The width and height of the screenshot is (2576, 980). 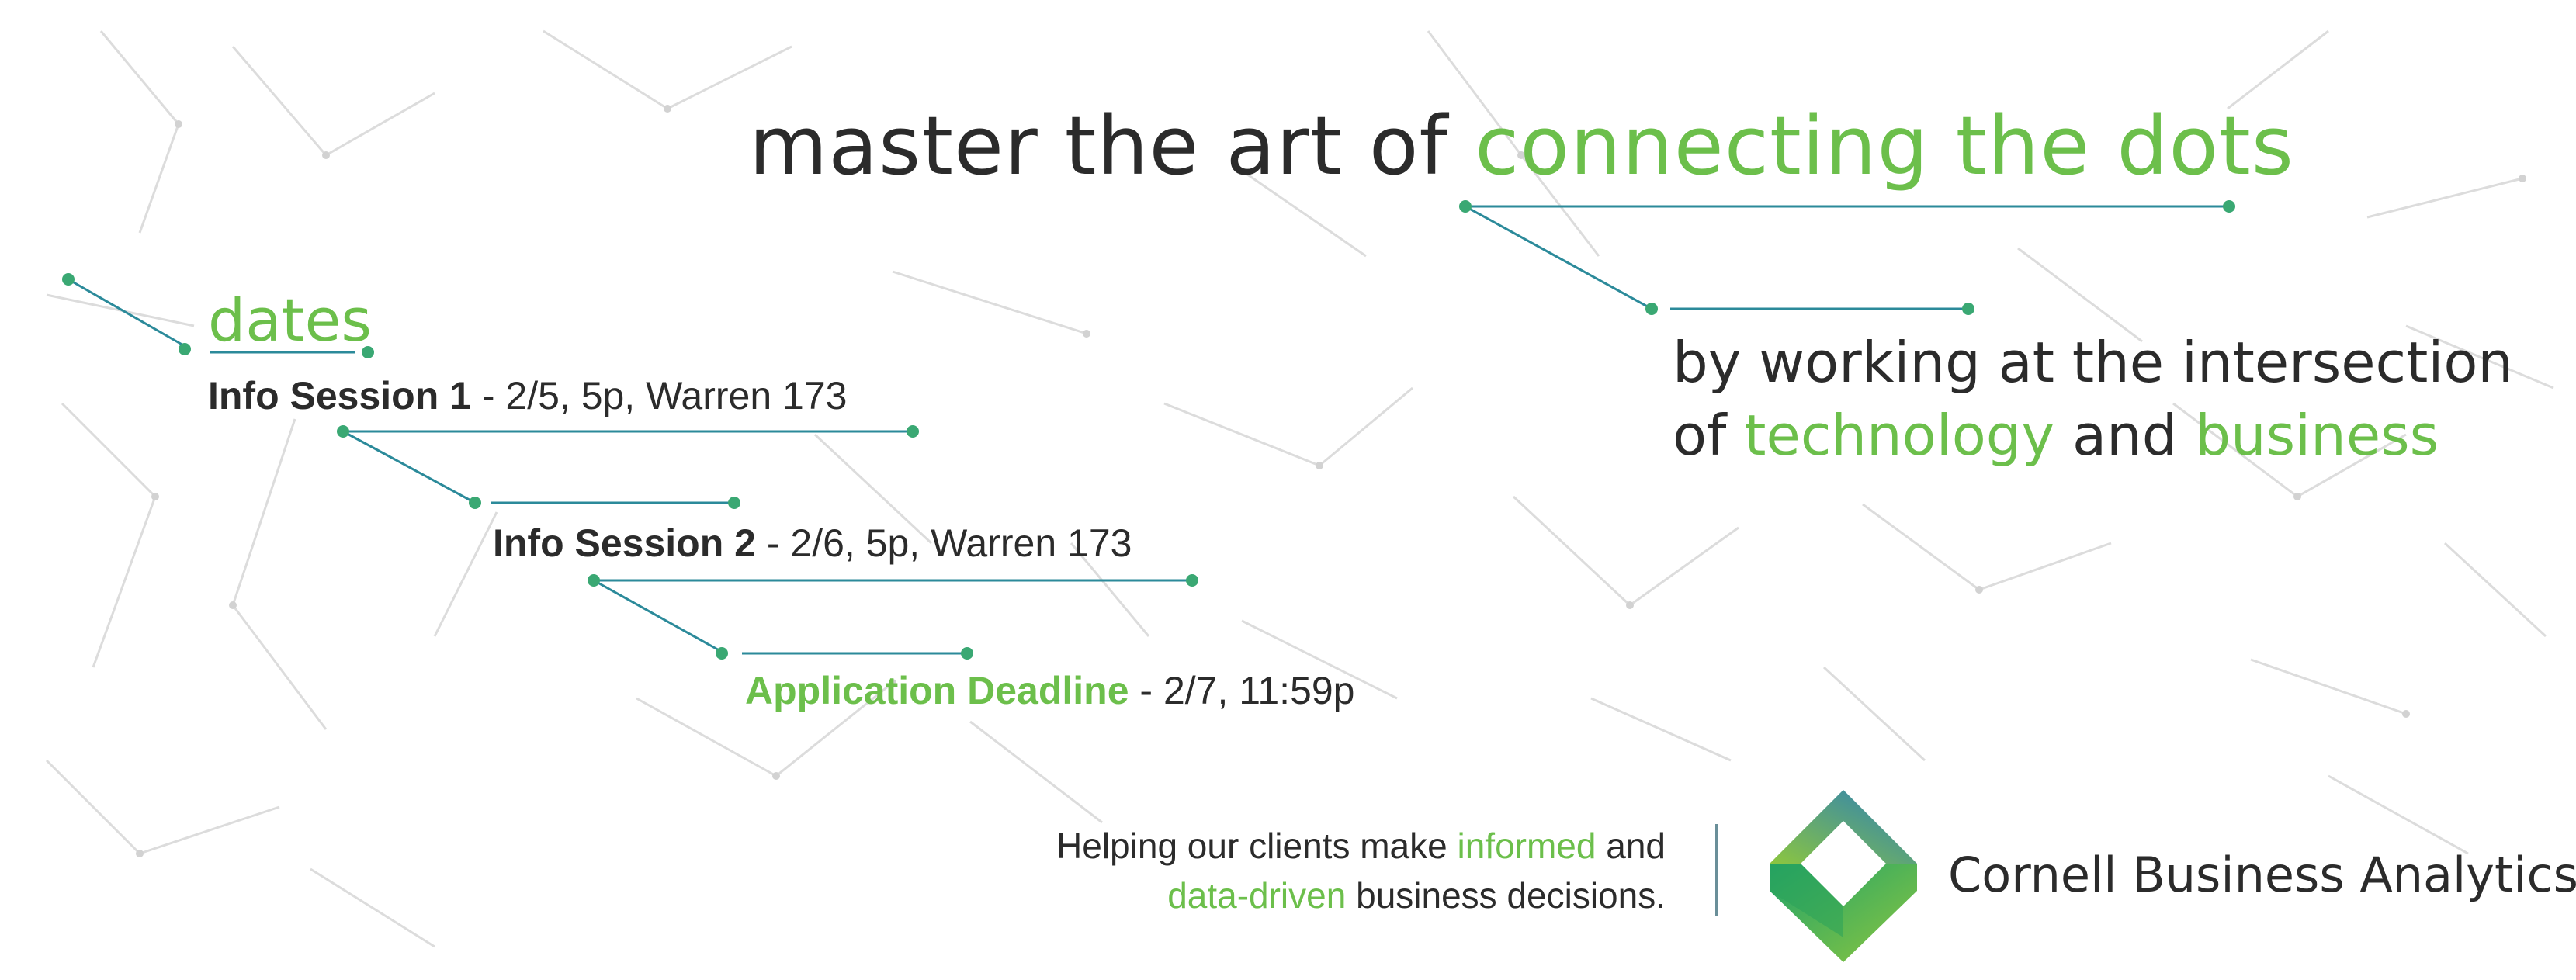 What do you see at coordinates (943, 543) in the screenshot?
I see `event-details: - 2/6, 5p, Warren 173` at bounding box center [943, 543].